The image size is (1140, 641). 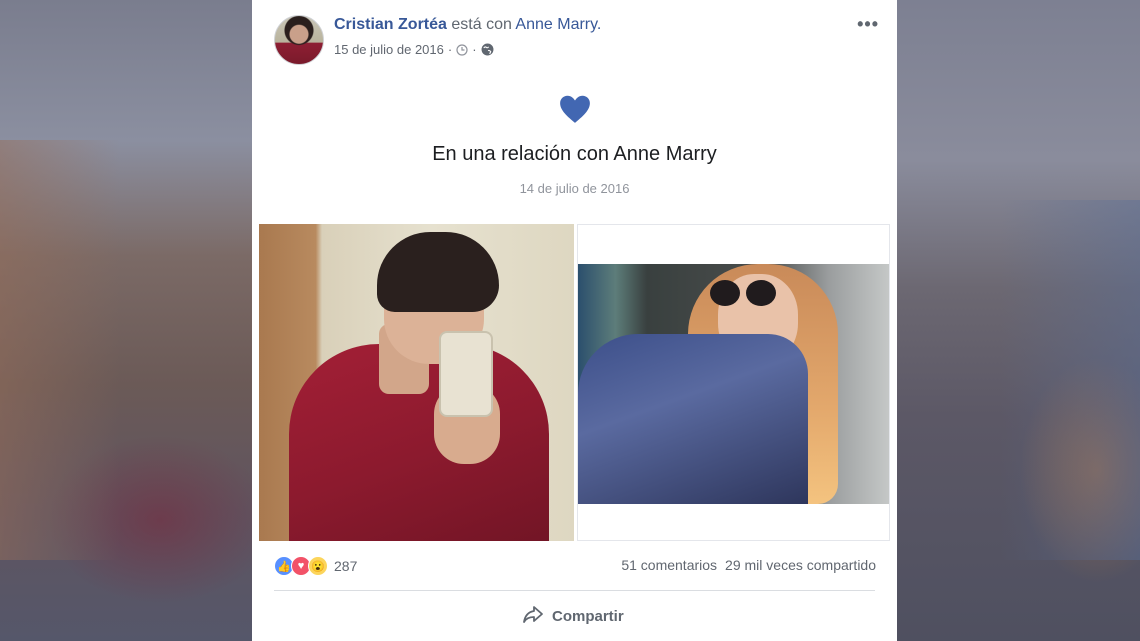 What do you see at coordinates (462, 49) in the screenshot?
I see `clock-icon` at bounding box center [462, 49].